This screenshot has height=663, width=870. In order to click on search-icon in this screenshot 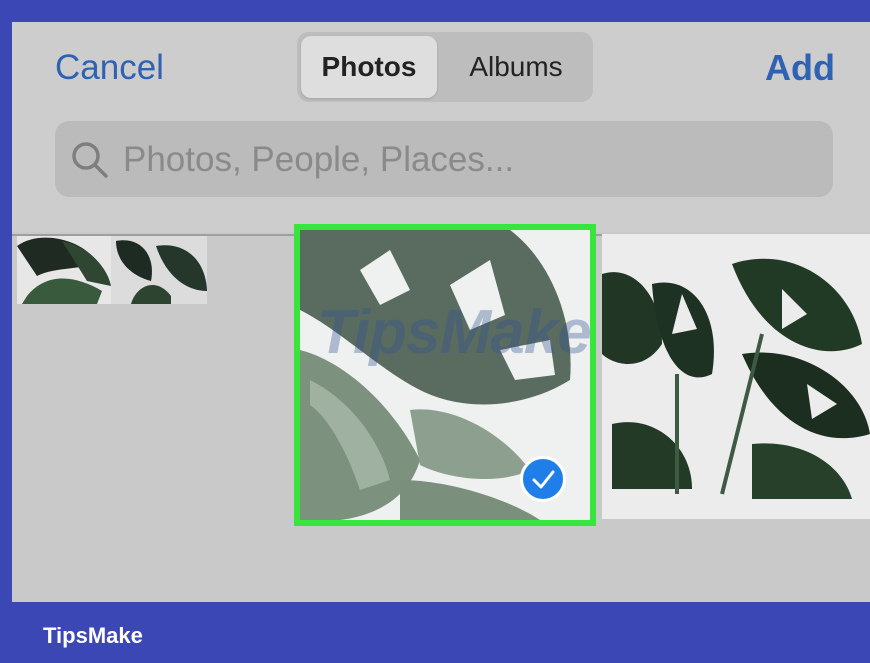, I will do `click(90, 160)`.